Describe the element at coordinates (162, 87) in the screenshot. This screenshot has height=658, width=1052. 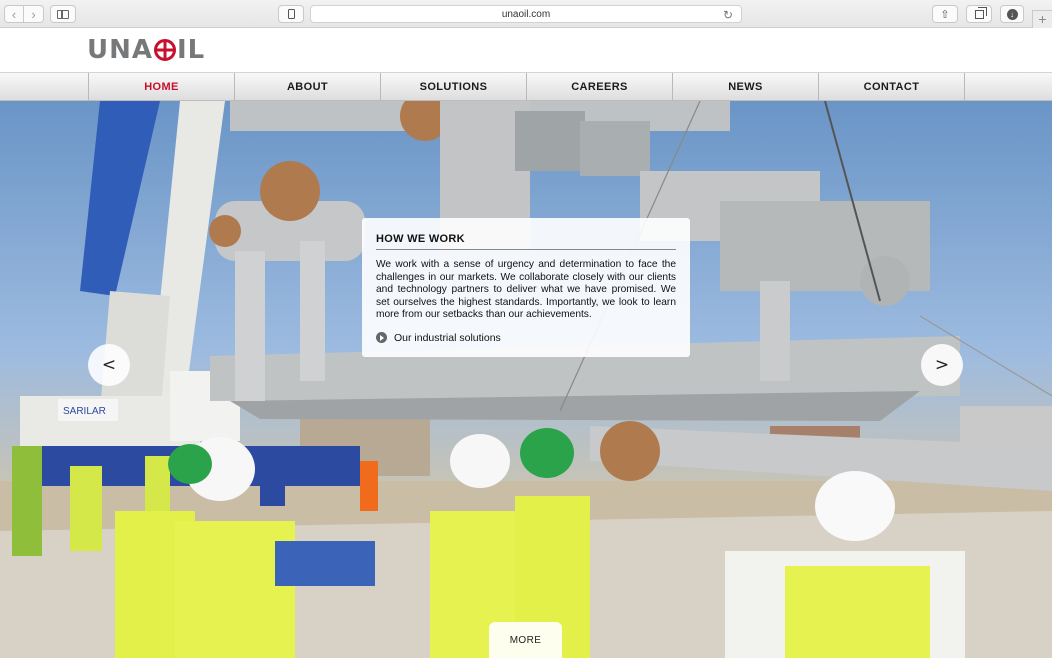
I see `nav-item-home: HOME` at that location.